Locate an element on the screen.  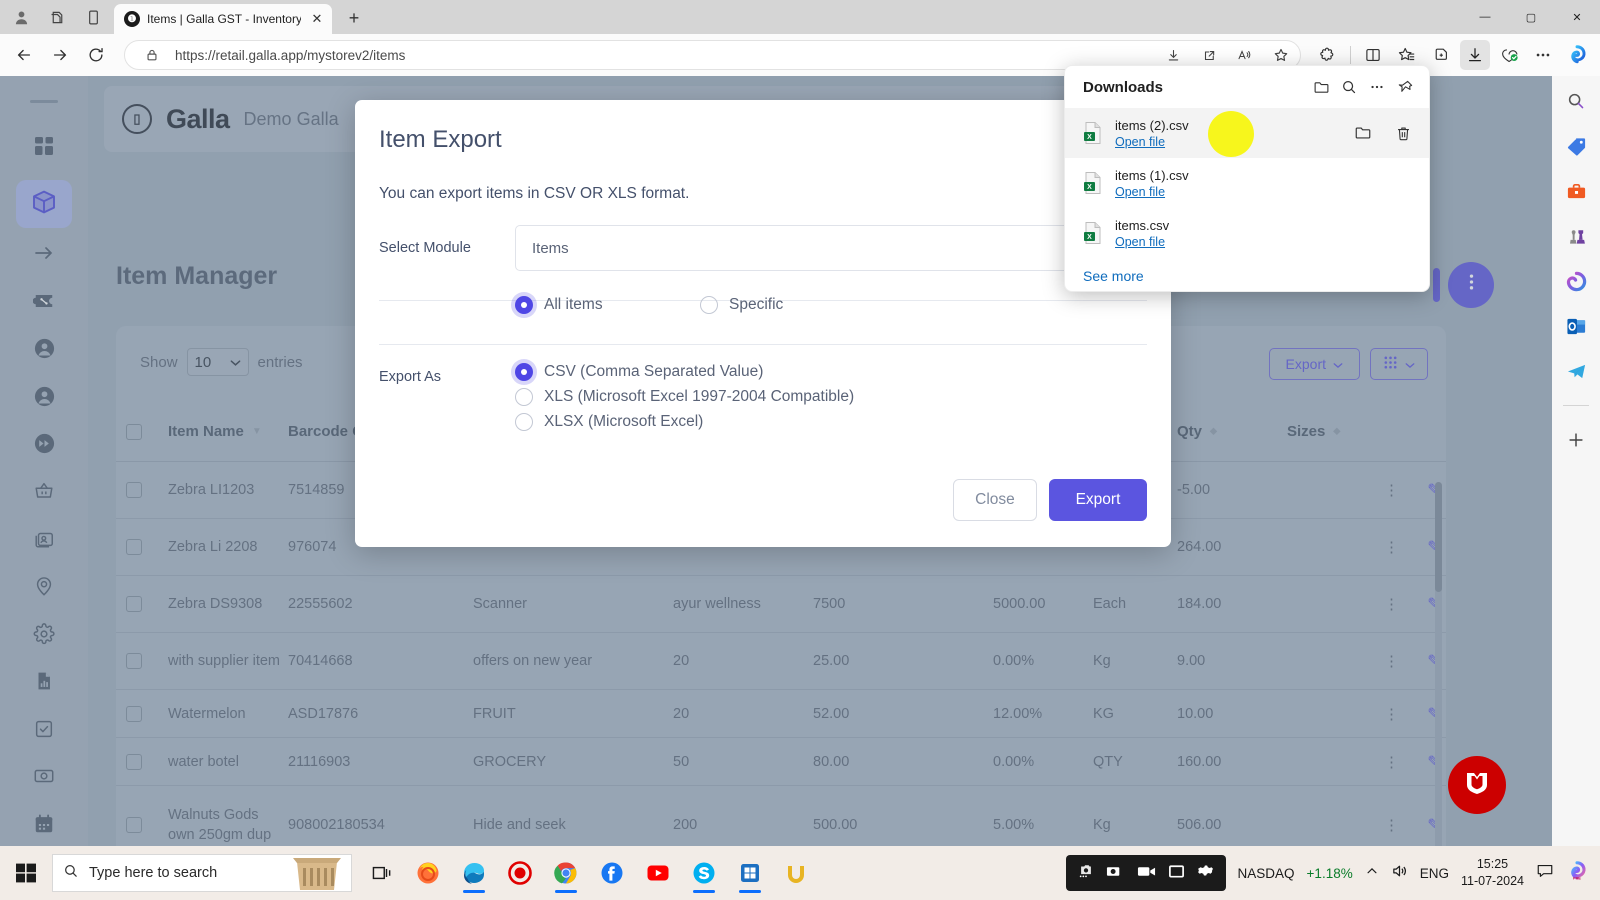
refresh-icon is located at coordinates (96, 55).